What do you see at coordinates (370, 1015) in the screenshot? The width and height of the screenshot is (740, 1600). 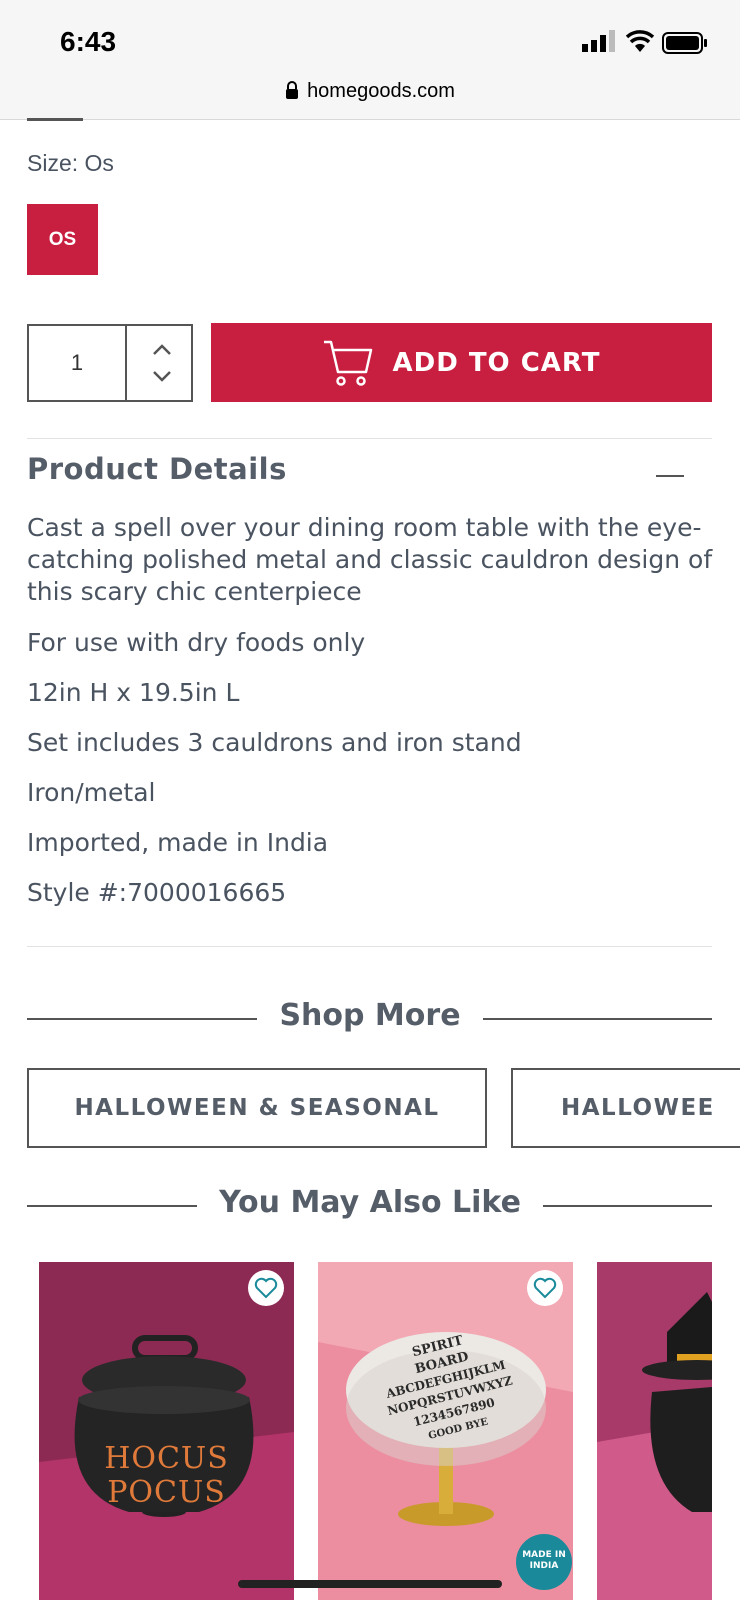 I see `shop-more-heading: Shop More` at bounding box center [370, 1015].